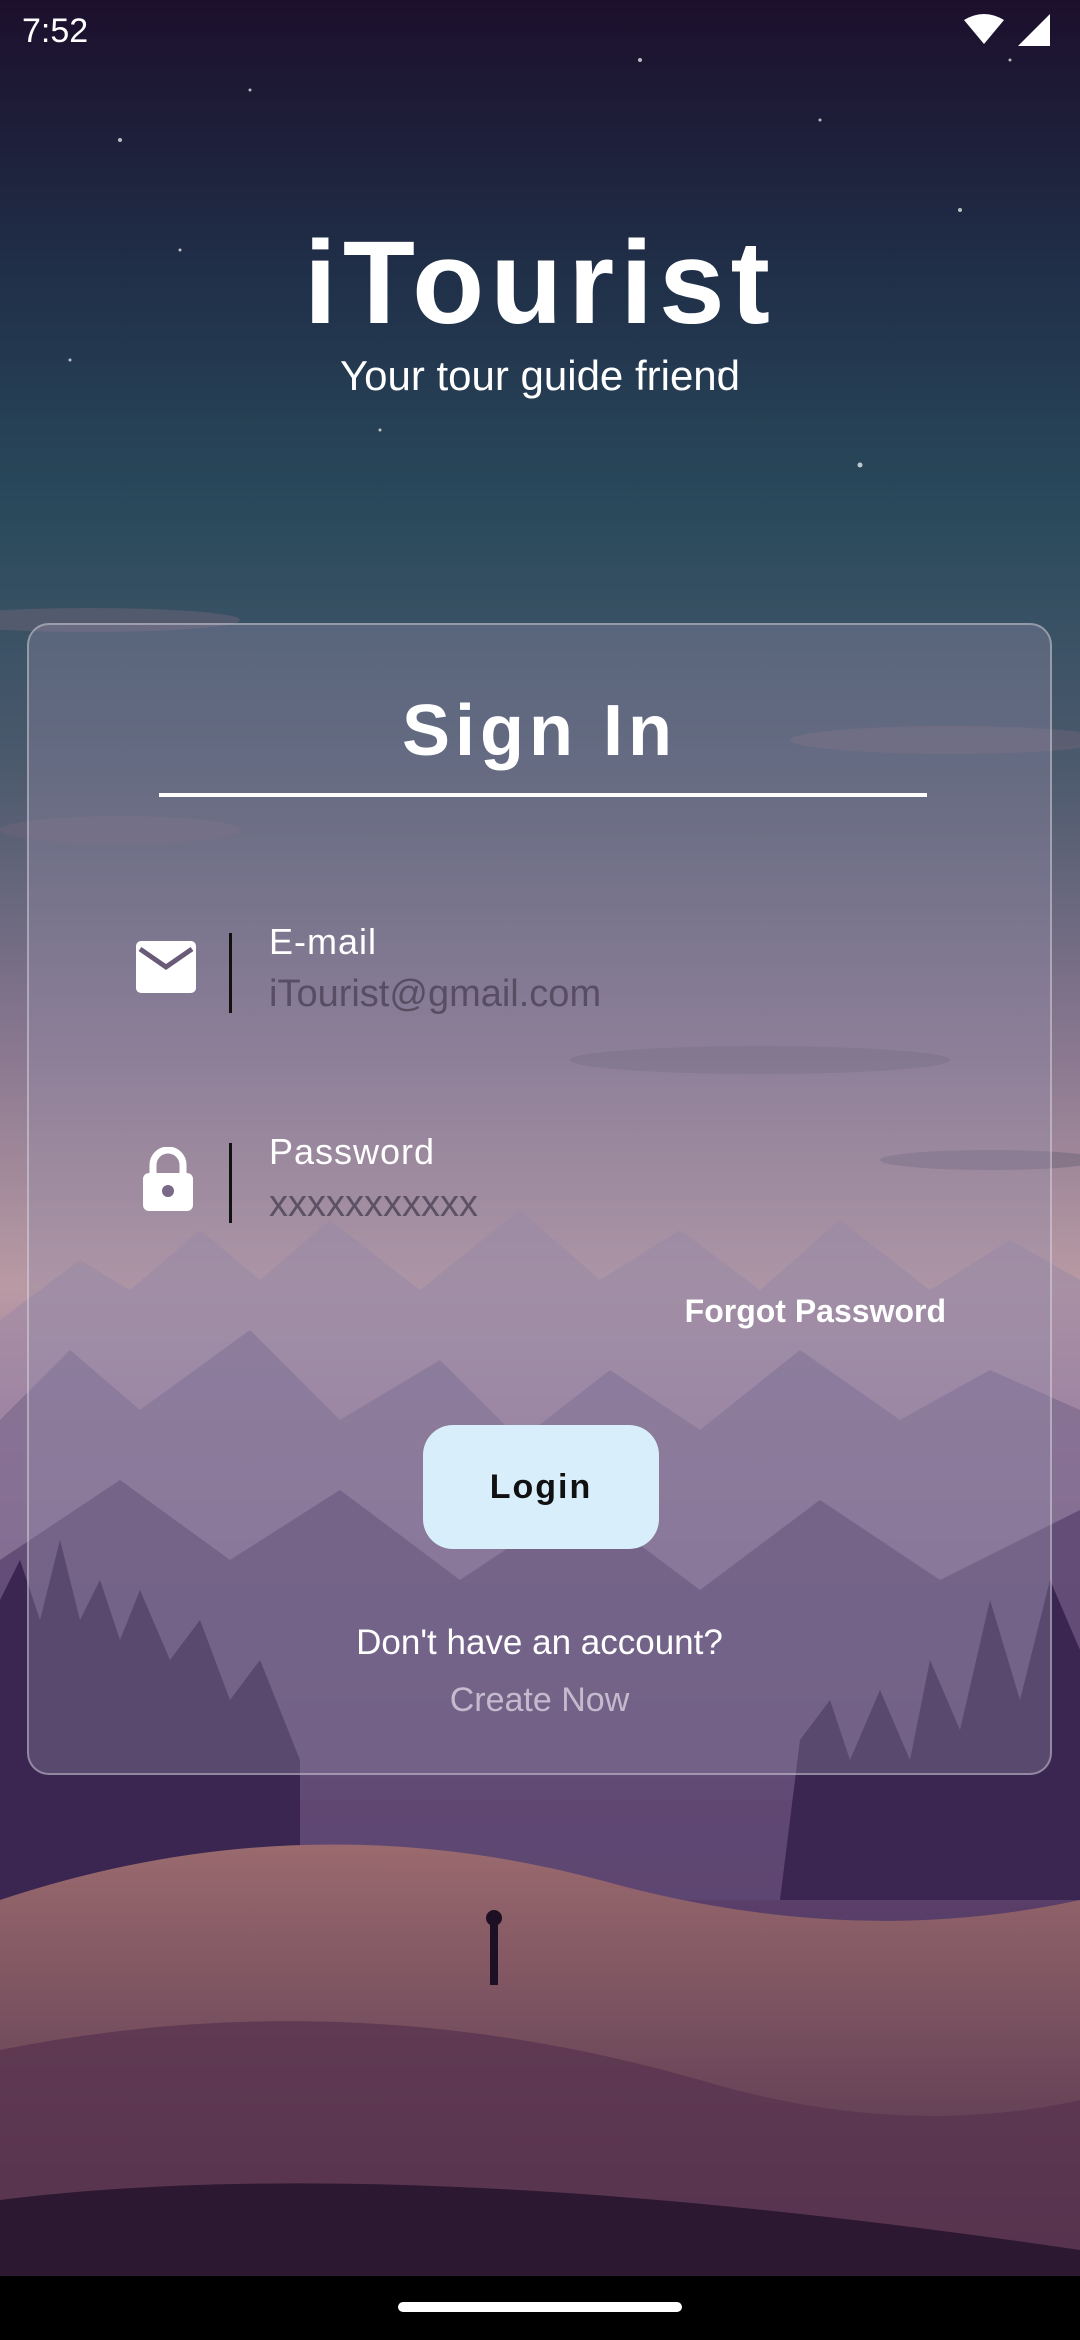  I want to click on password-input: xxxxxxxxxxx, so click(373, 1204).